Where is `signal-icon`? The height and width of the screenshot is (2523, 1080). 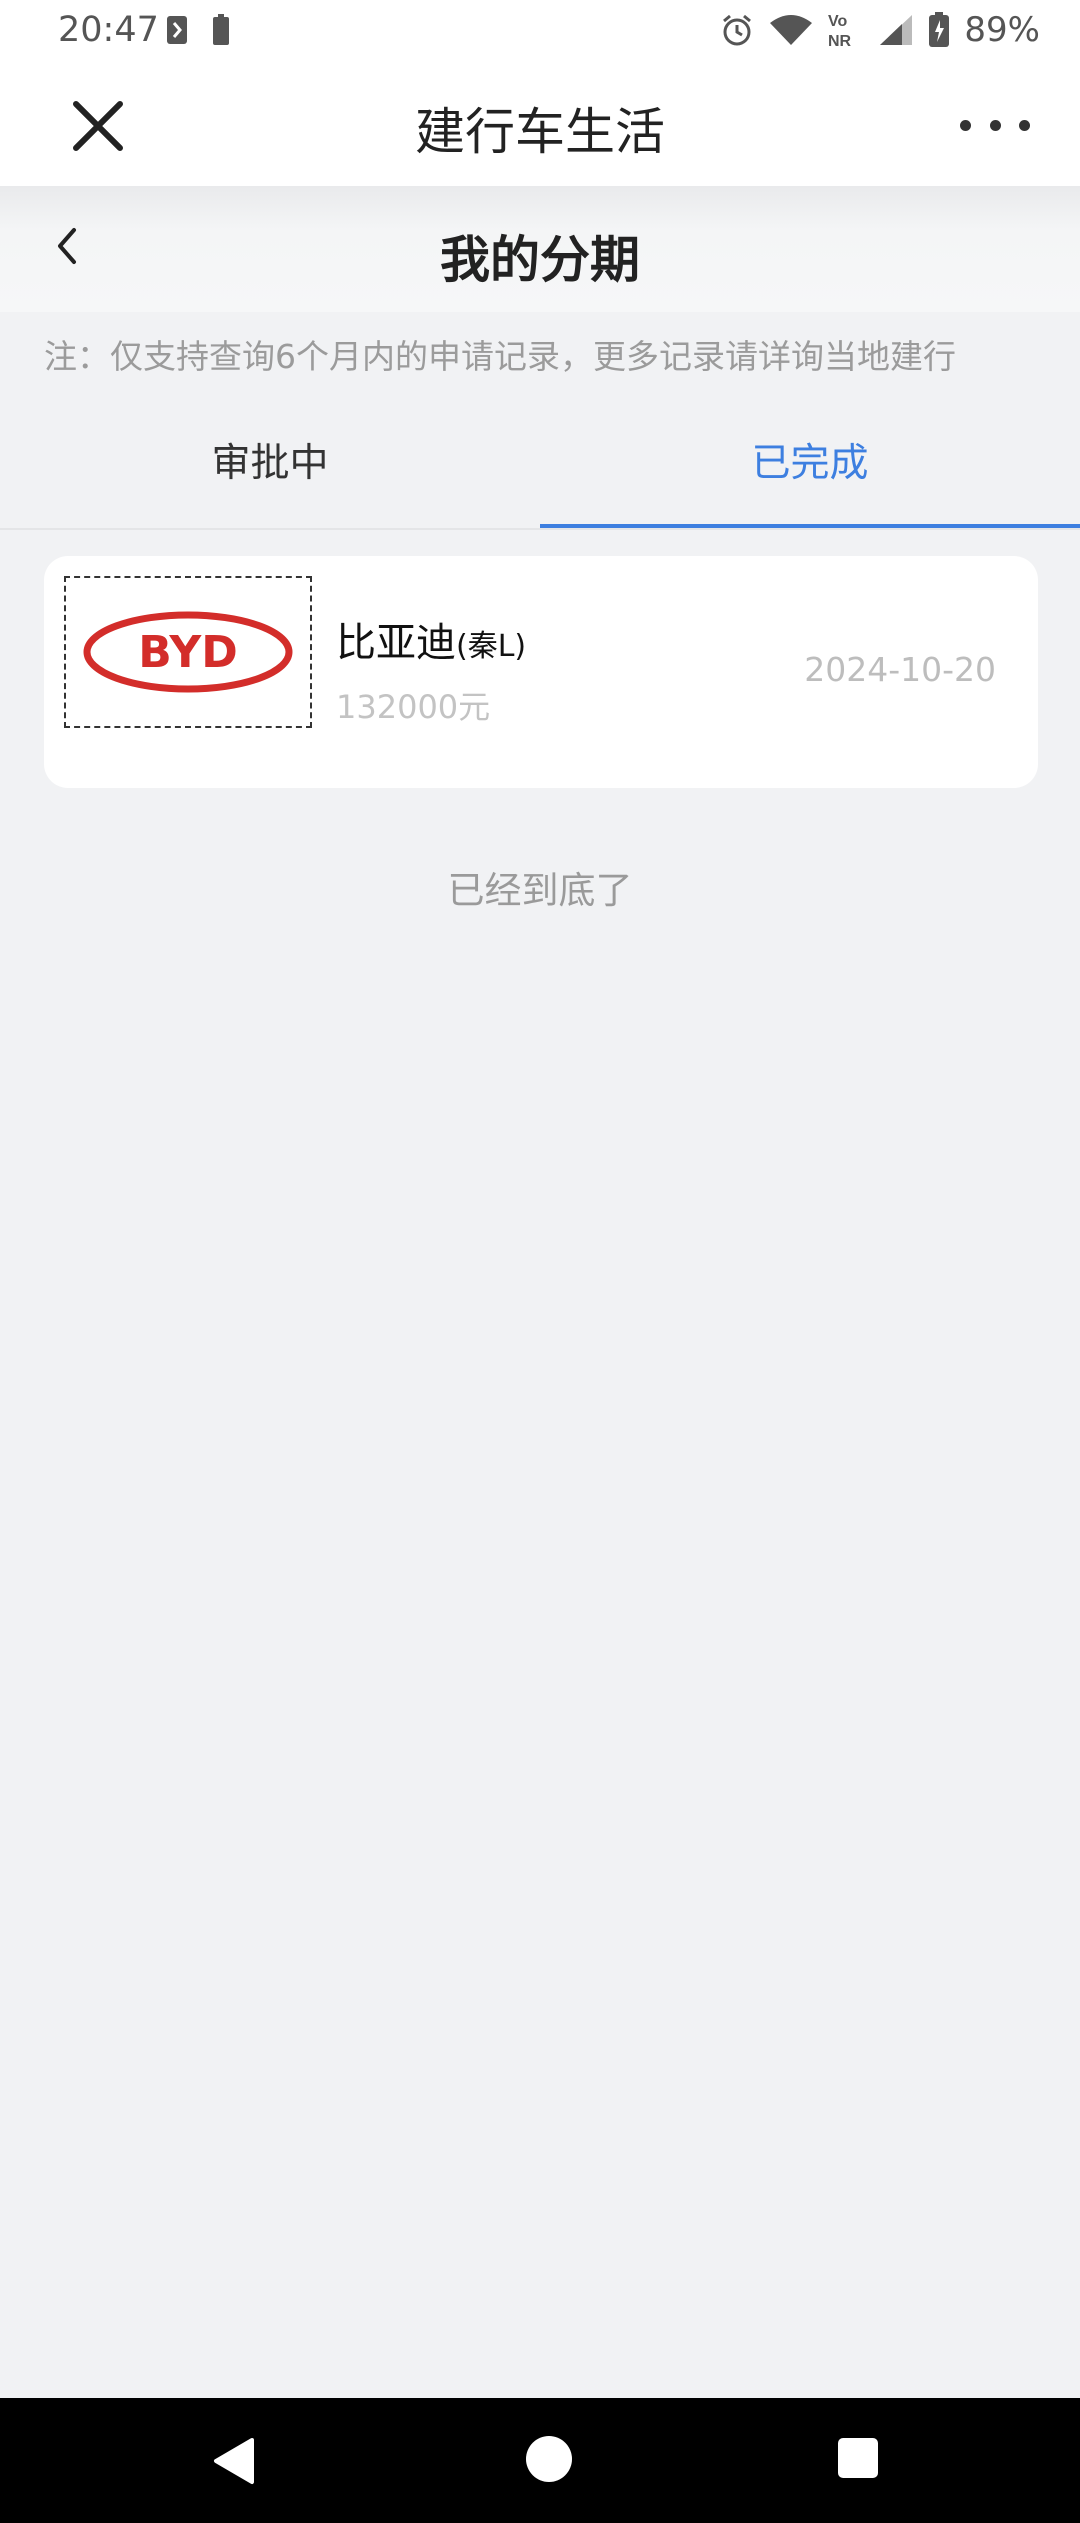
signal-icon is located at coordinates (896, 30).